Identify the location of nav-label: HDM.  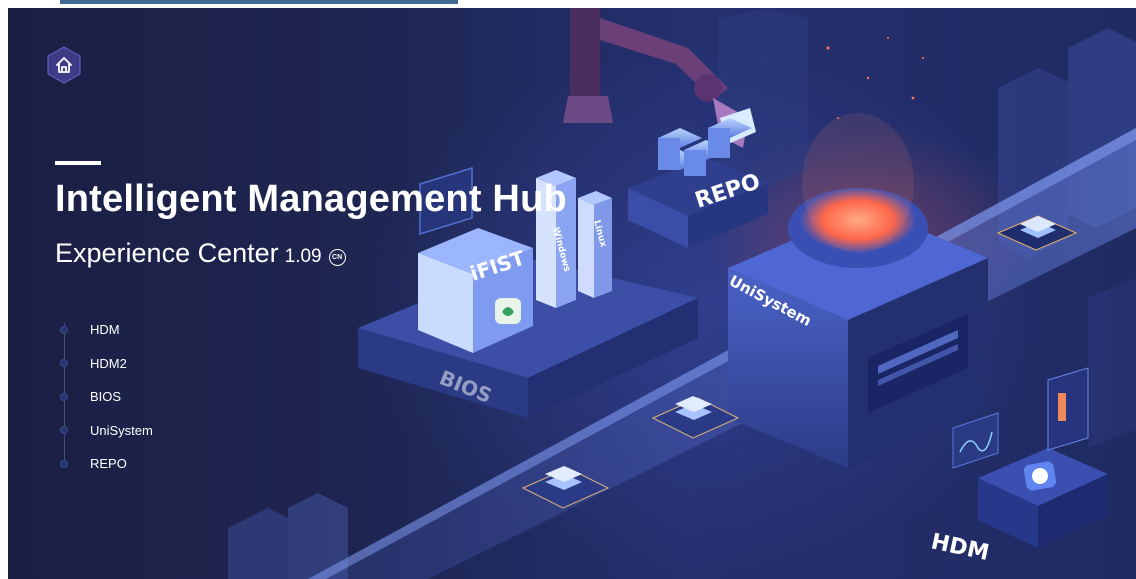
(105, 330).